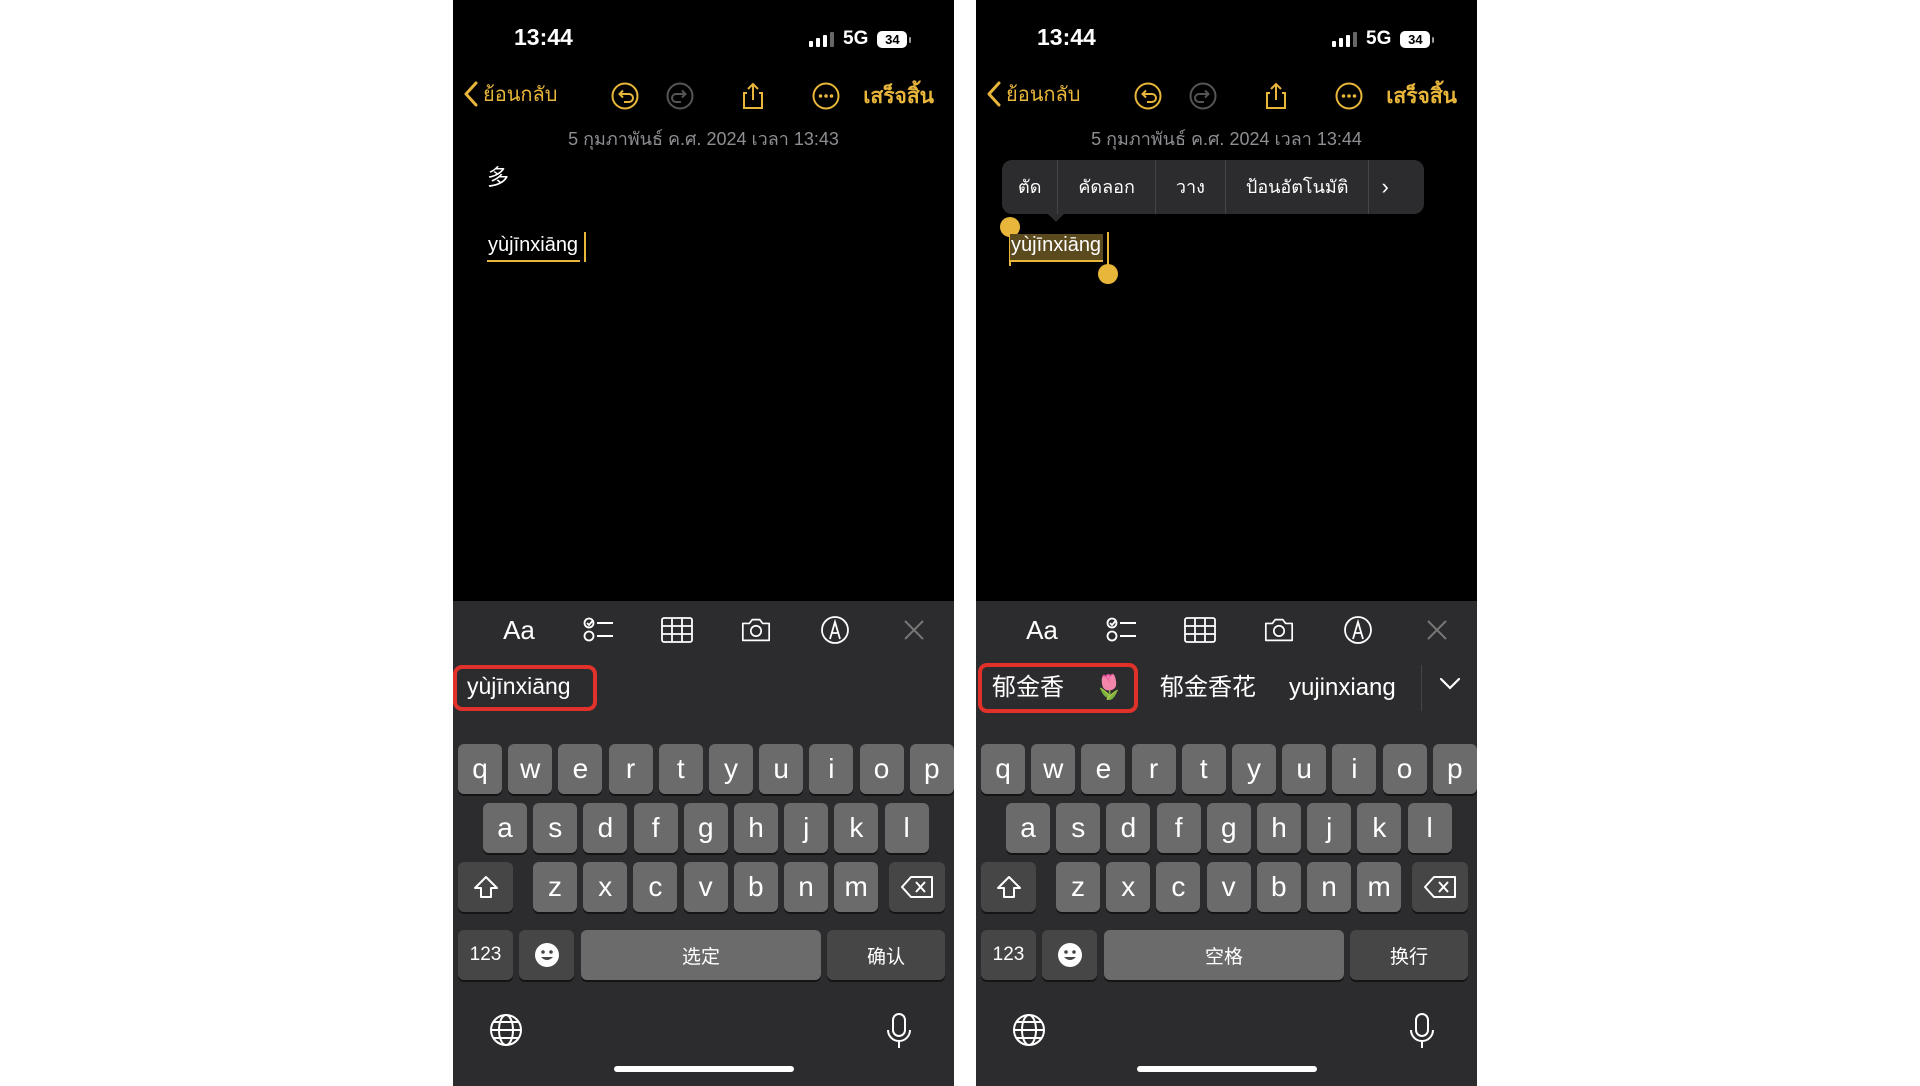 This screenshot has width=1920, height=1086. Describe the element at coordinates (525, 688) in the screenshot. I see `candidate-item: yùjīnxiāng` at that location.